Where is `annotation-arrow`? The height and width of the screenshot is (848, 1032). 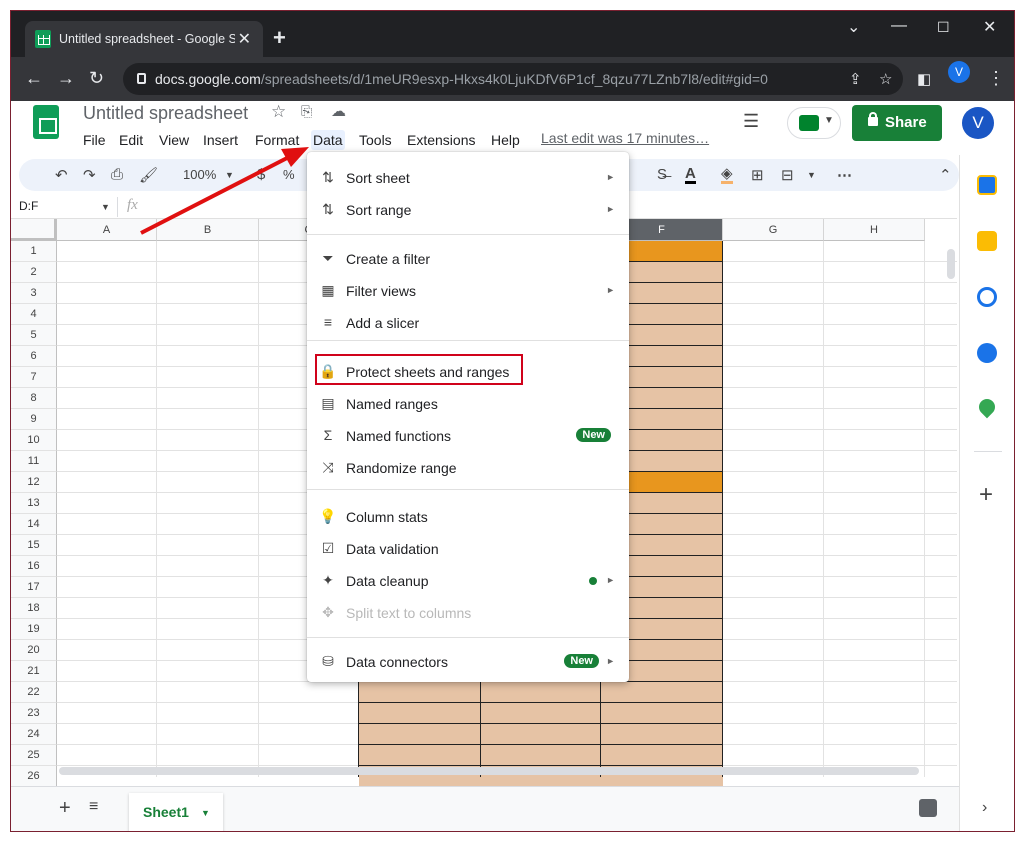 annotation-arrow is located at coordinates (224, 191).